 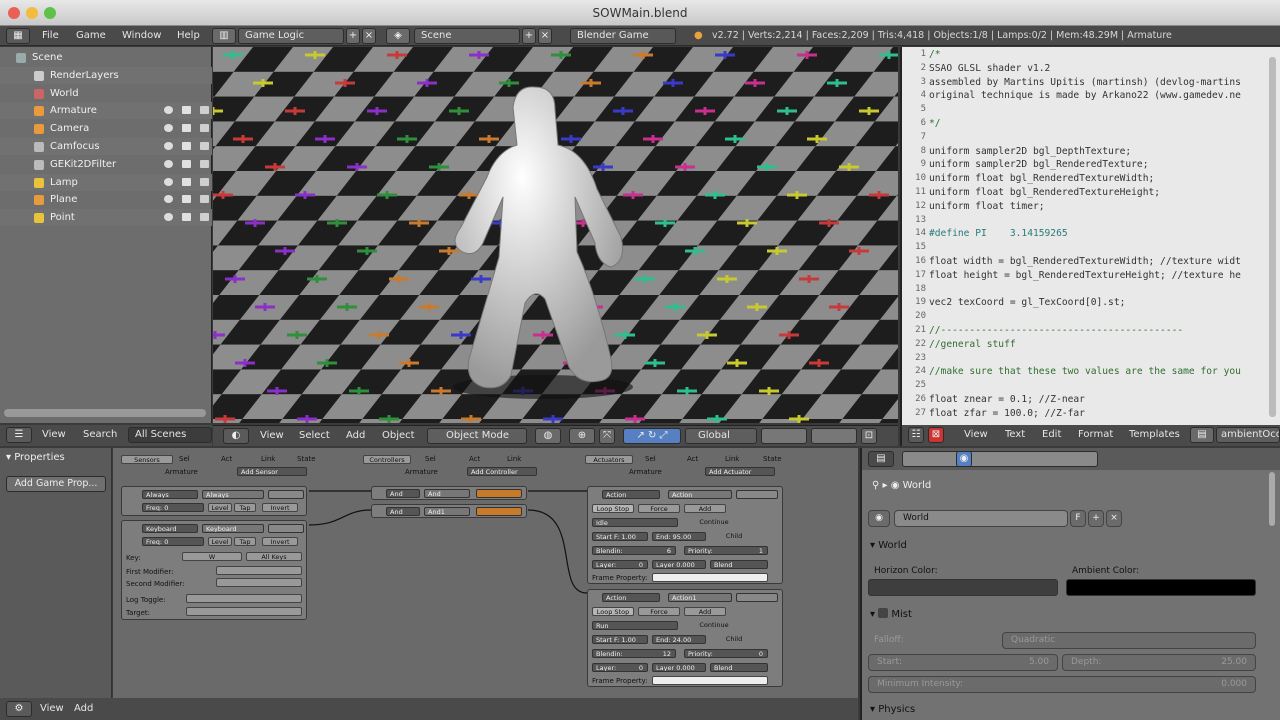 What do you see at coordinates (679, 536) in the screenshot?
I see `end-frame-field: End: 95.00` at bounding box center [679, 536].